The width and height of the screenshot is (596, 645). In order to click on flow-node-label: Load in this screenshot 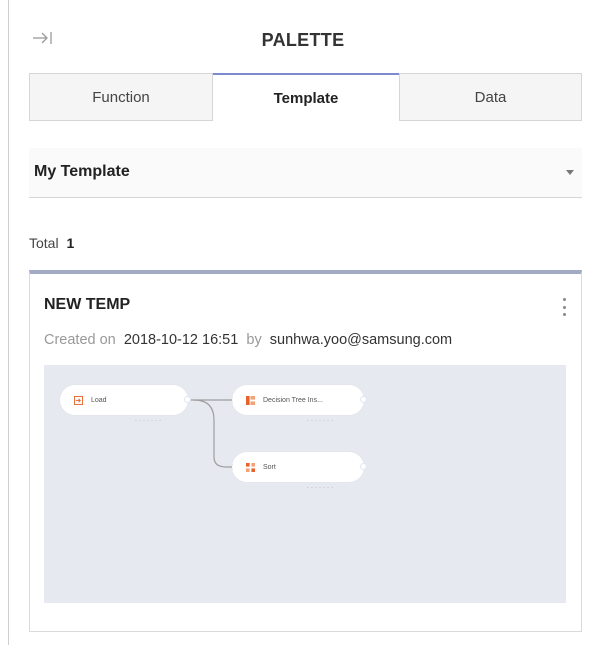, I will do `click(99, 400)`.